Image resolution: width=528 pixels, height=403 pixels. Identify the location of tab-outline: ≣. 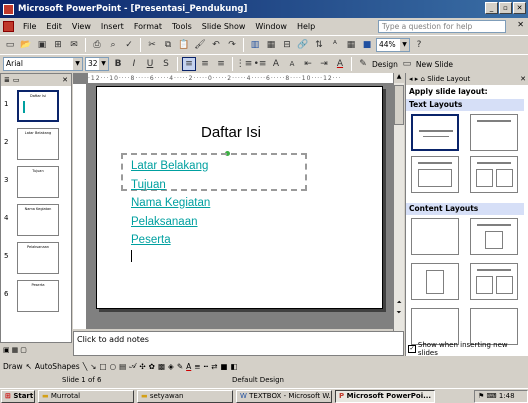
(7, 80).